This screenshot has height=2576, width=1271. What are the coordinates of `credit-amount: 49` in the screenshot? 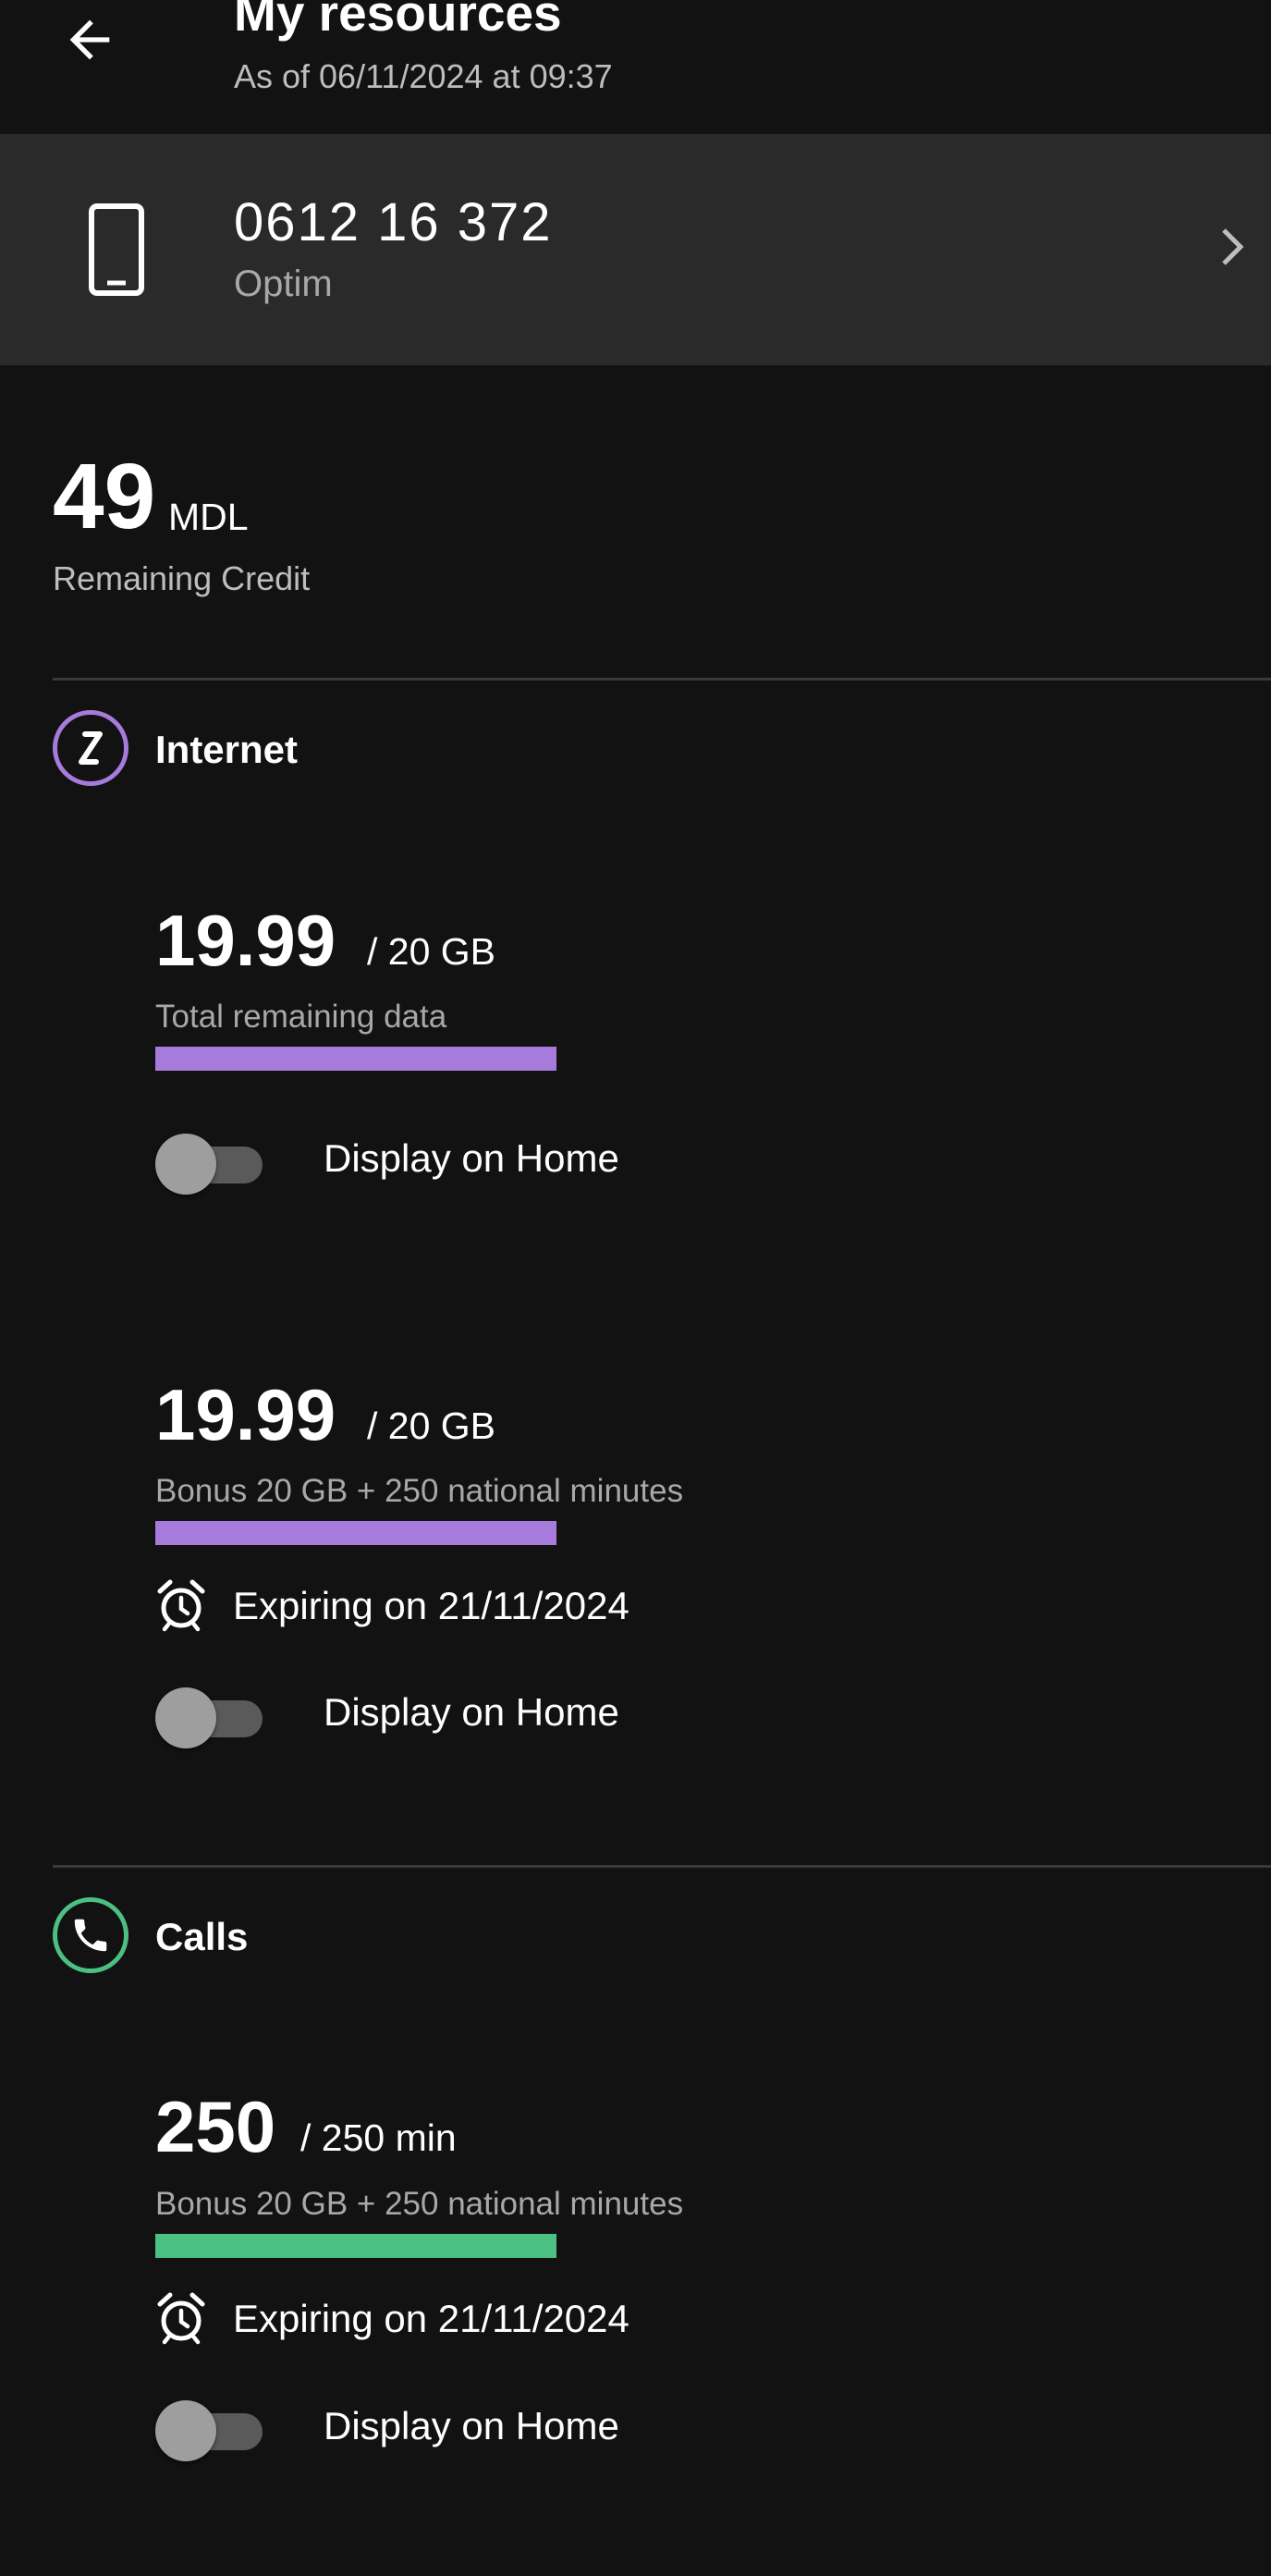 It's located at (104, 496).